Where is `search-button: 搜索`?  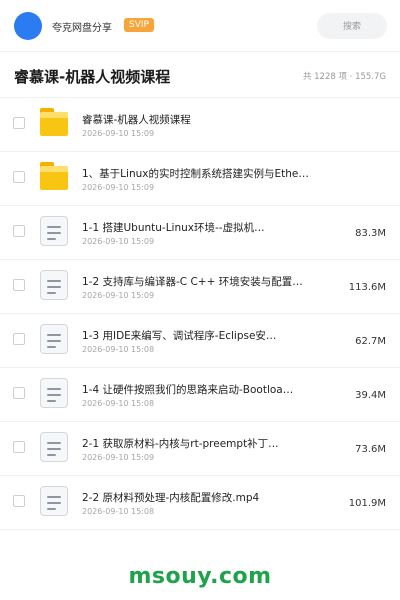 search-button: 搜索 is located at coordinates (352, 26).